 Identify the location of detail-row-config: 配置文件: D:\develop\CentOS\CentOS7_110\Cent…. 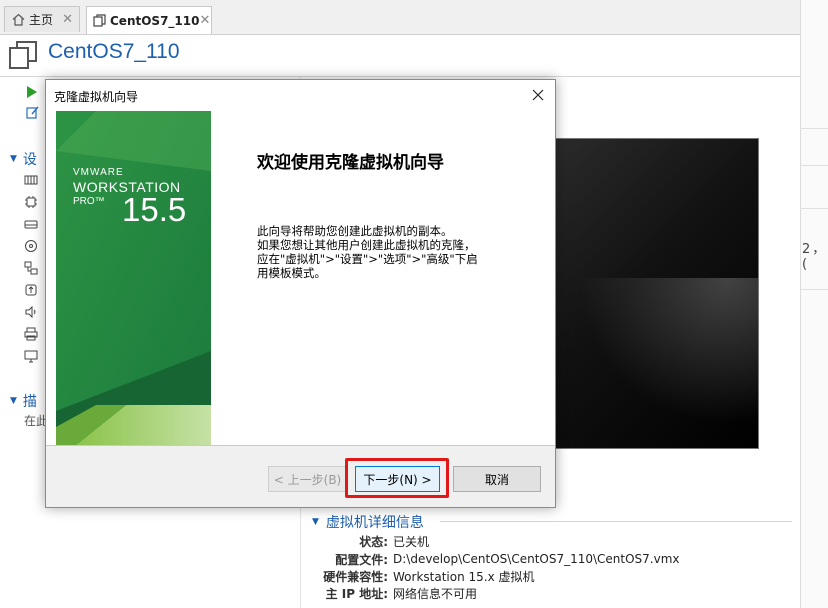
(495, 559).